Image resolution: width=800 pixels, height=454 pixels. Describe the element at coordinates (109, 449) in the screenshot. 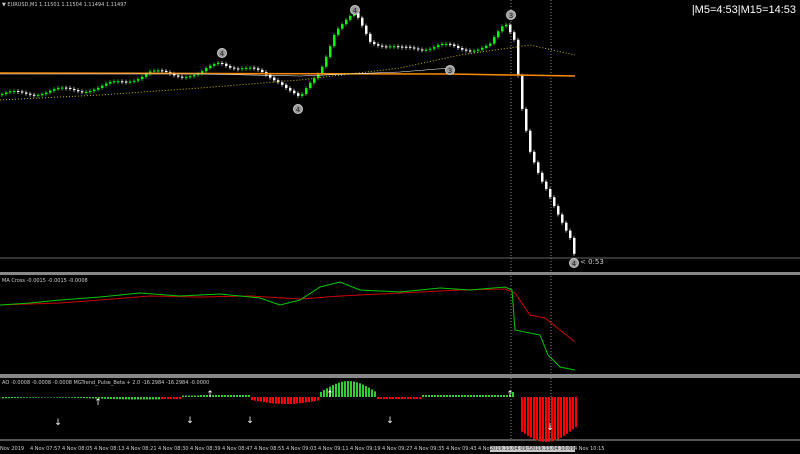

I see `time-axis-label: 4 Nov 08:13` at that location.